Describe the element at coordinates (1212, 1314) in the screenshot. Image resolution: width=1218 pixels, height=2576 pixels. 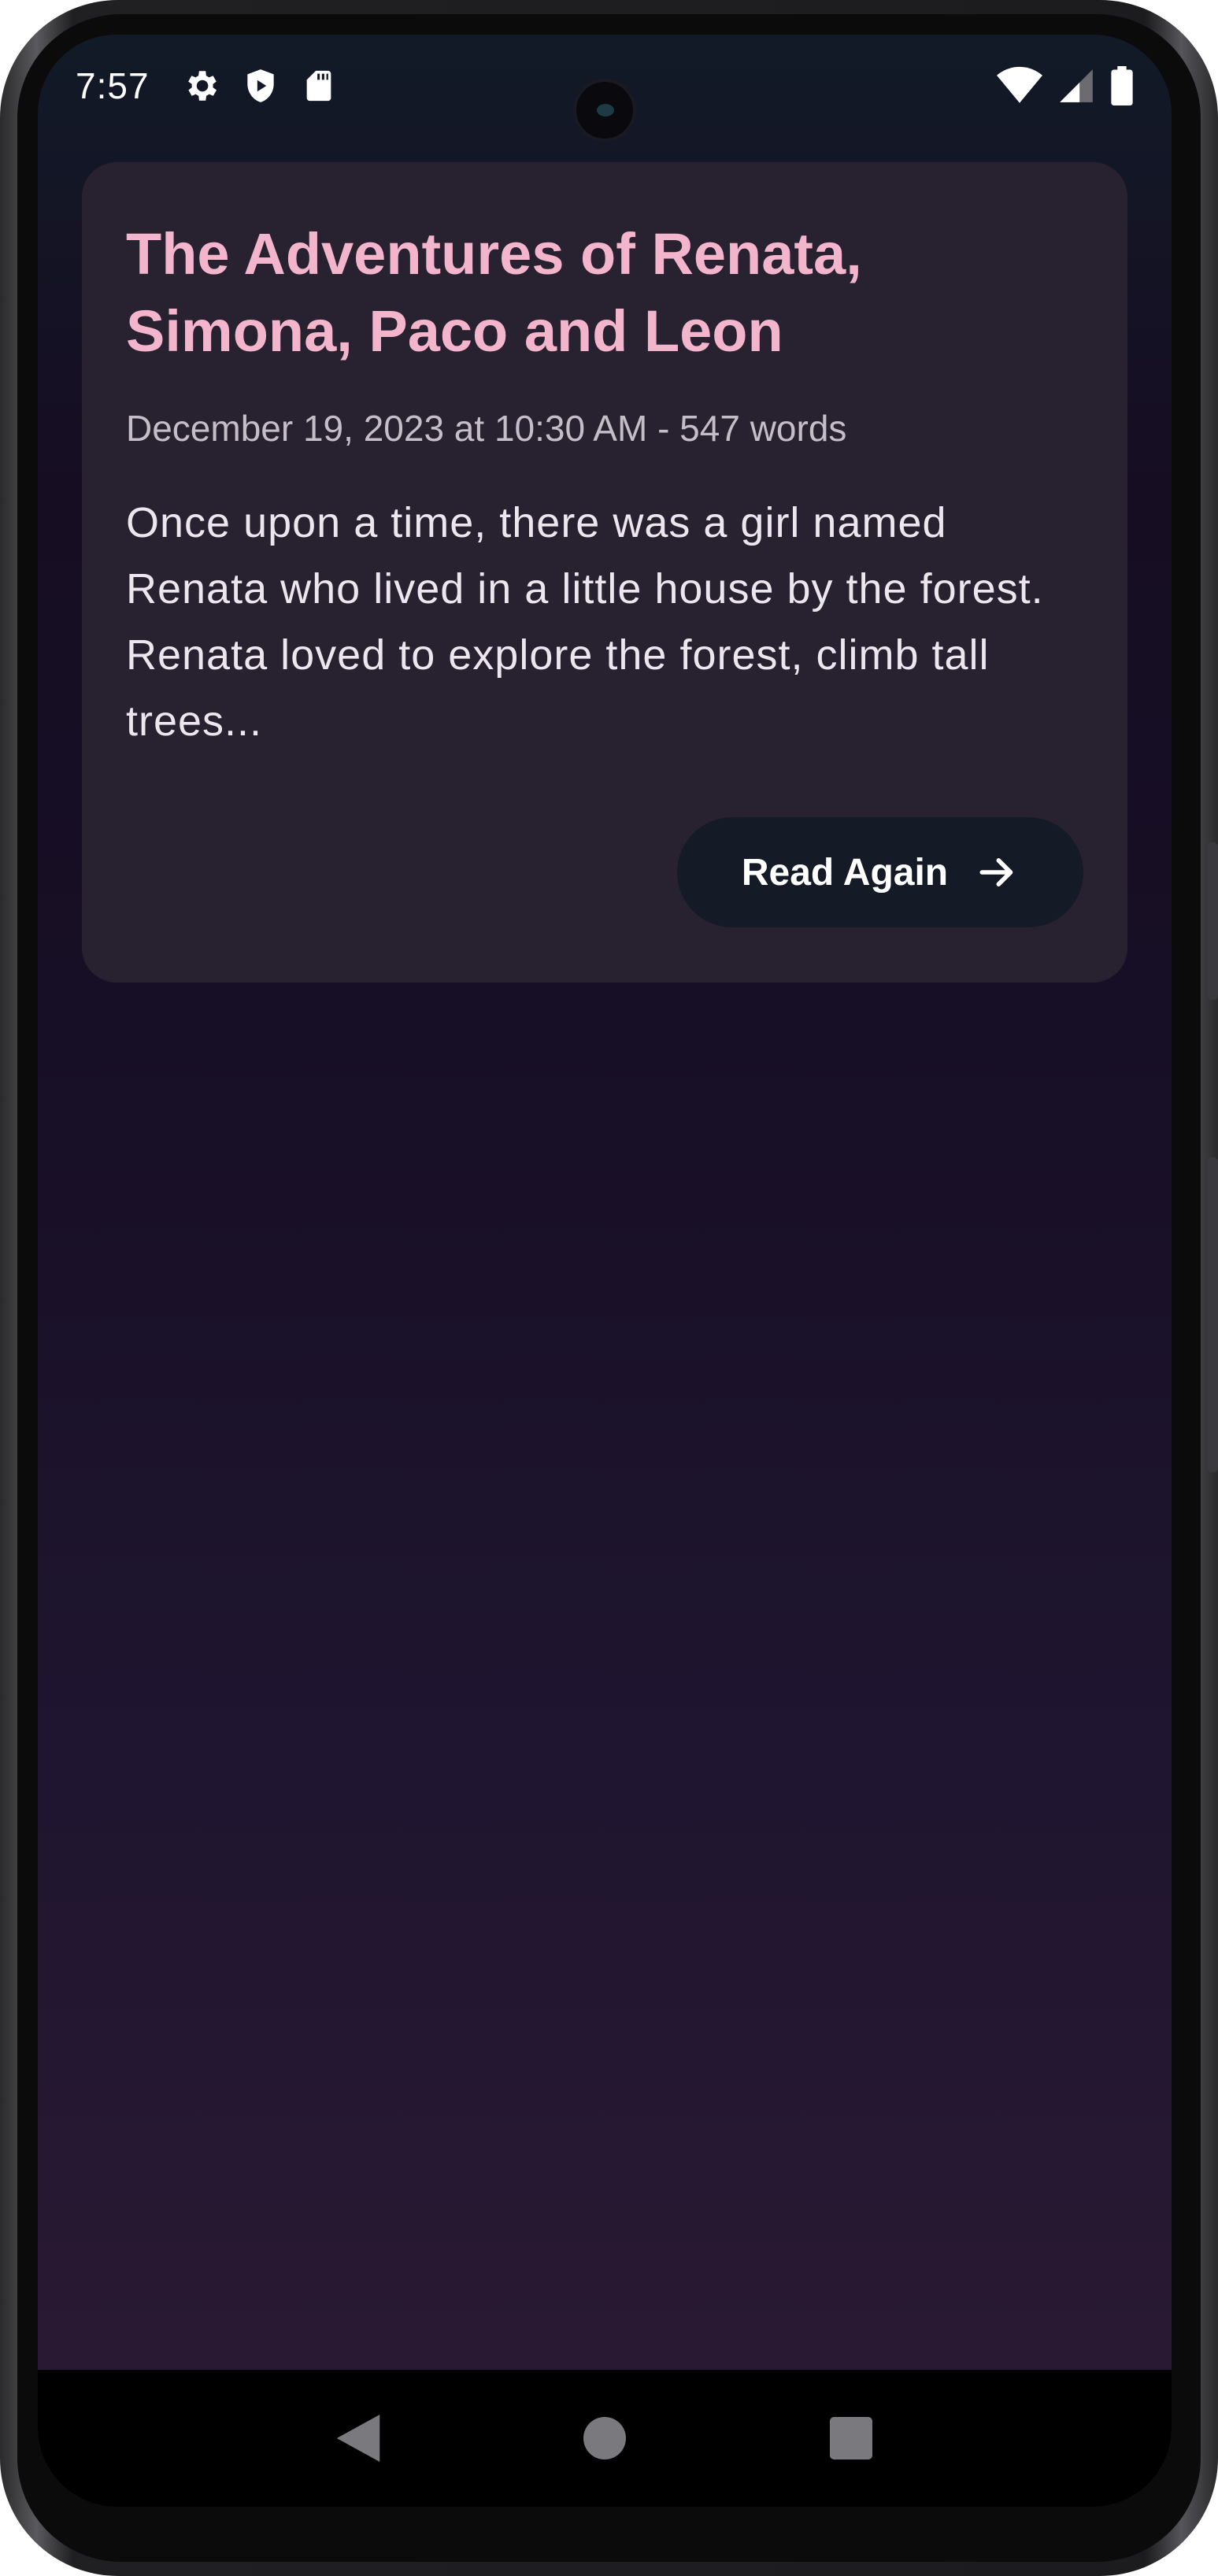
I see `side-button-lower` at that location.